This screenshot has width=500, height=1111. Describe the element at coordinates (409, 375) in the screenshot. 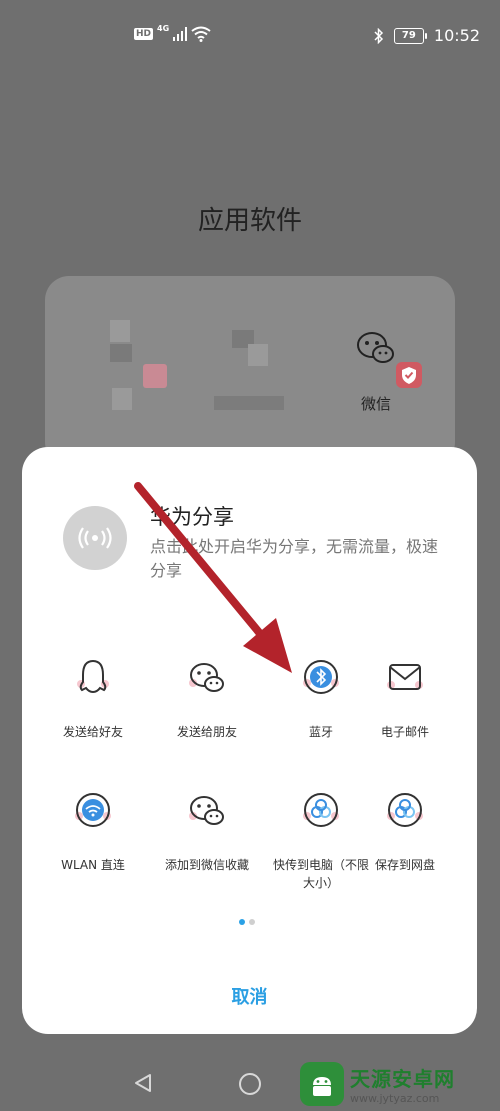

I see `shield-badge-icon` at that location.